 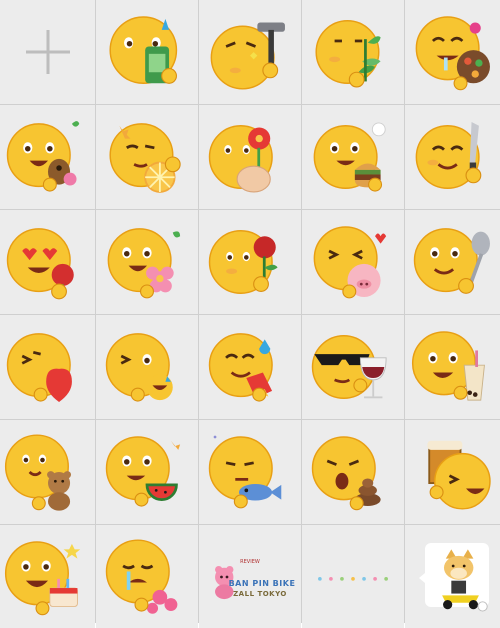 I want to click on sticker-subtitle: REVIEW, so click(x=250, y=562).